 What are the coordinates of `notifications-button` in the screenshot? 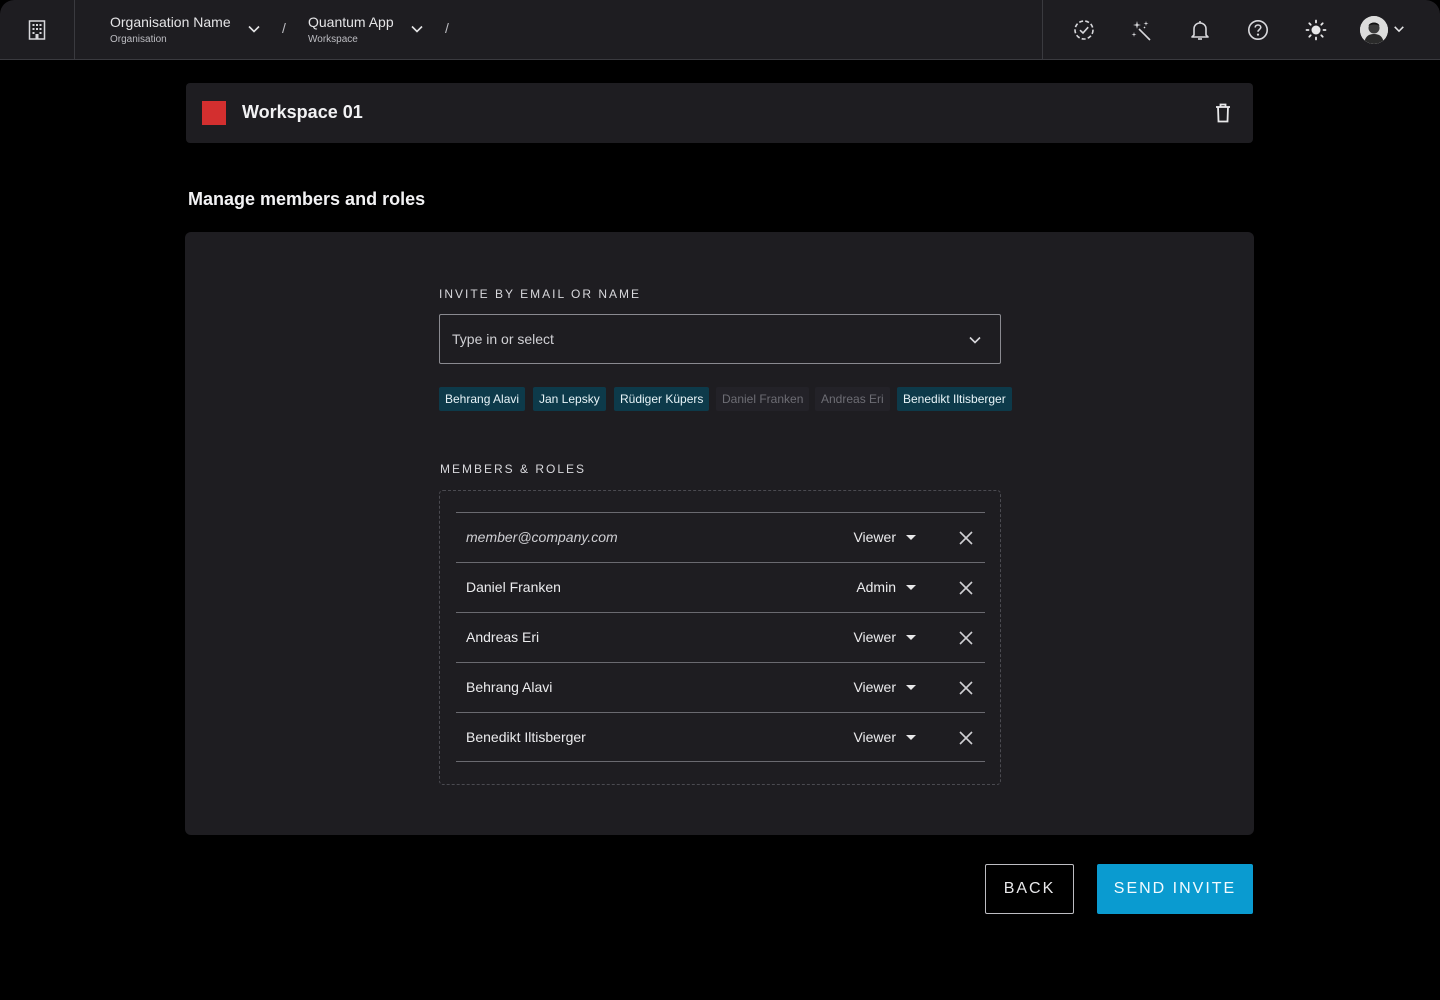 It's located at (1200, 30).